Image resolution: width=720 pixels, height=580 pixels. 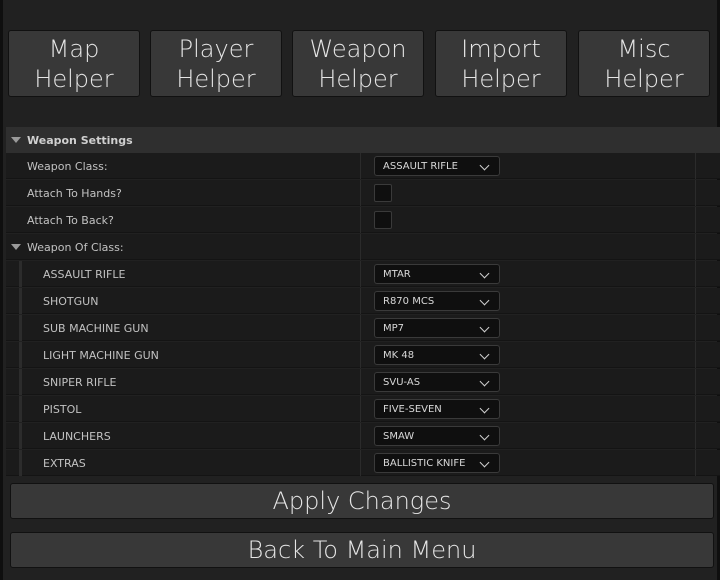 What do you see at coordinates (363, 220) in the screenshot?
I see `attach-back-row: Attach To Back?` at bounding box center [363, 220].